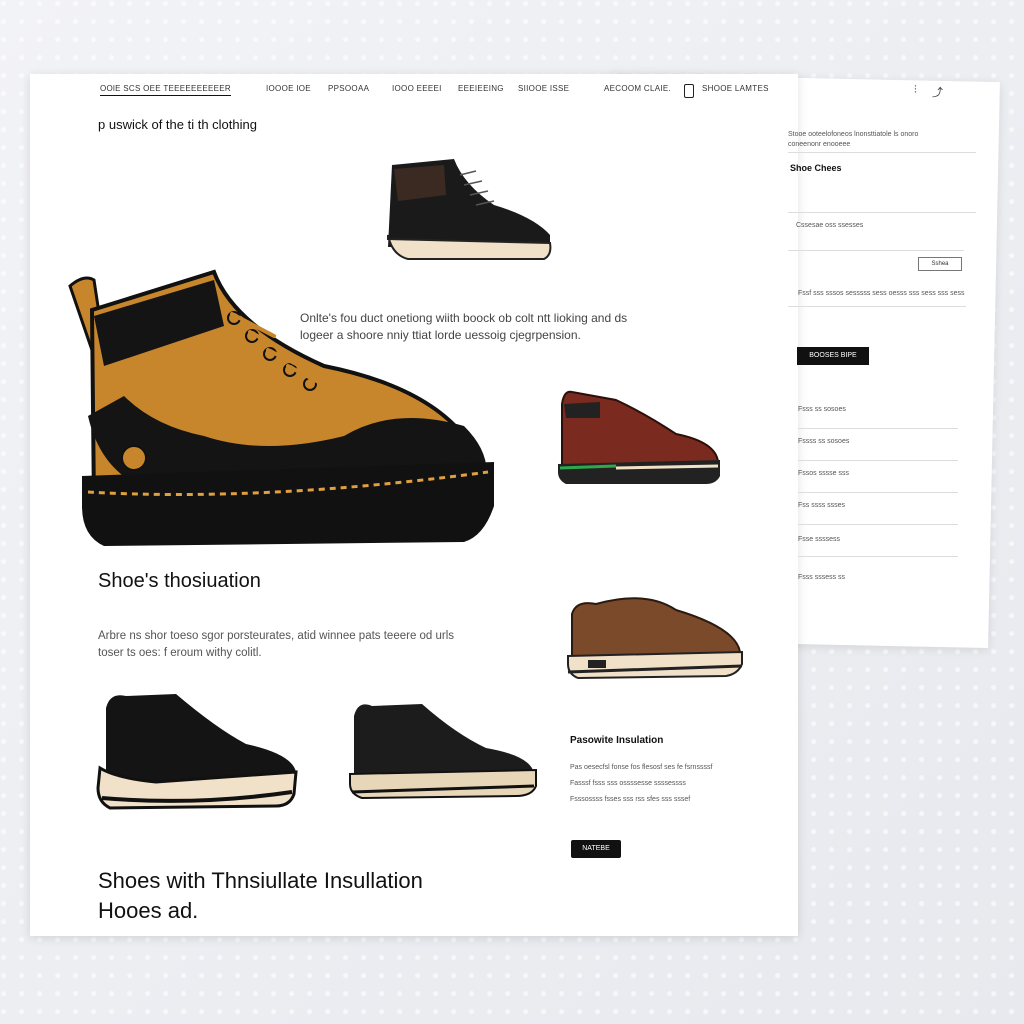  Describe the element at coordinates (833, 356) in the screenshot. I see `side-browse-button: BOOSES BIPE` at that location.